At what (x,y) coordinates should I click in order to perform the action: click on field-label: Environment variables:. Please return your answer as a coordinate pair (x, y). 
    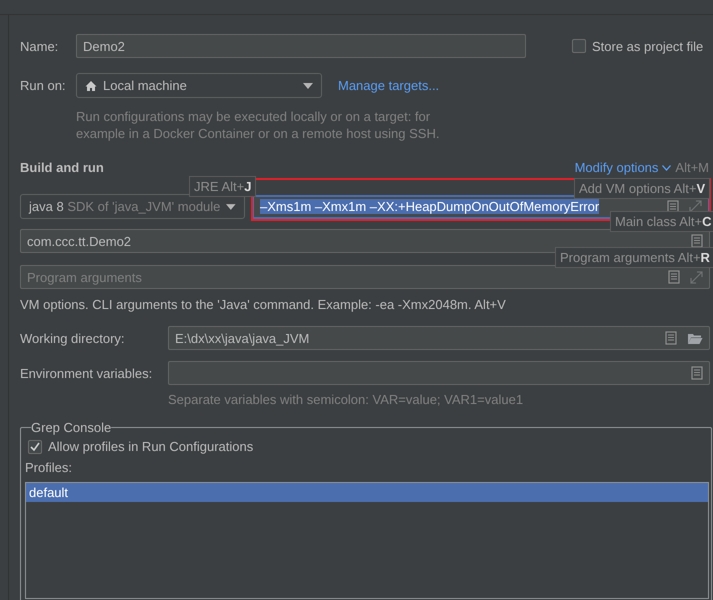
    Looking at the image, I should click on (87, 373).